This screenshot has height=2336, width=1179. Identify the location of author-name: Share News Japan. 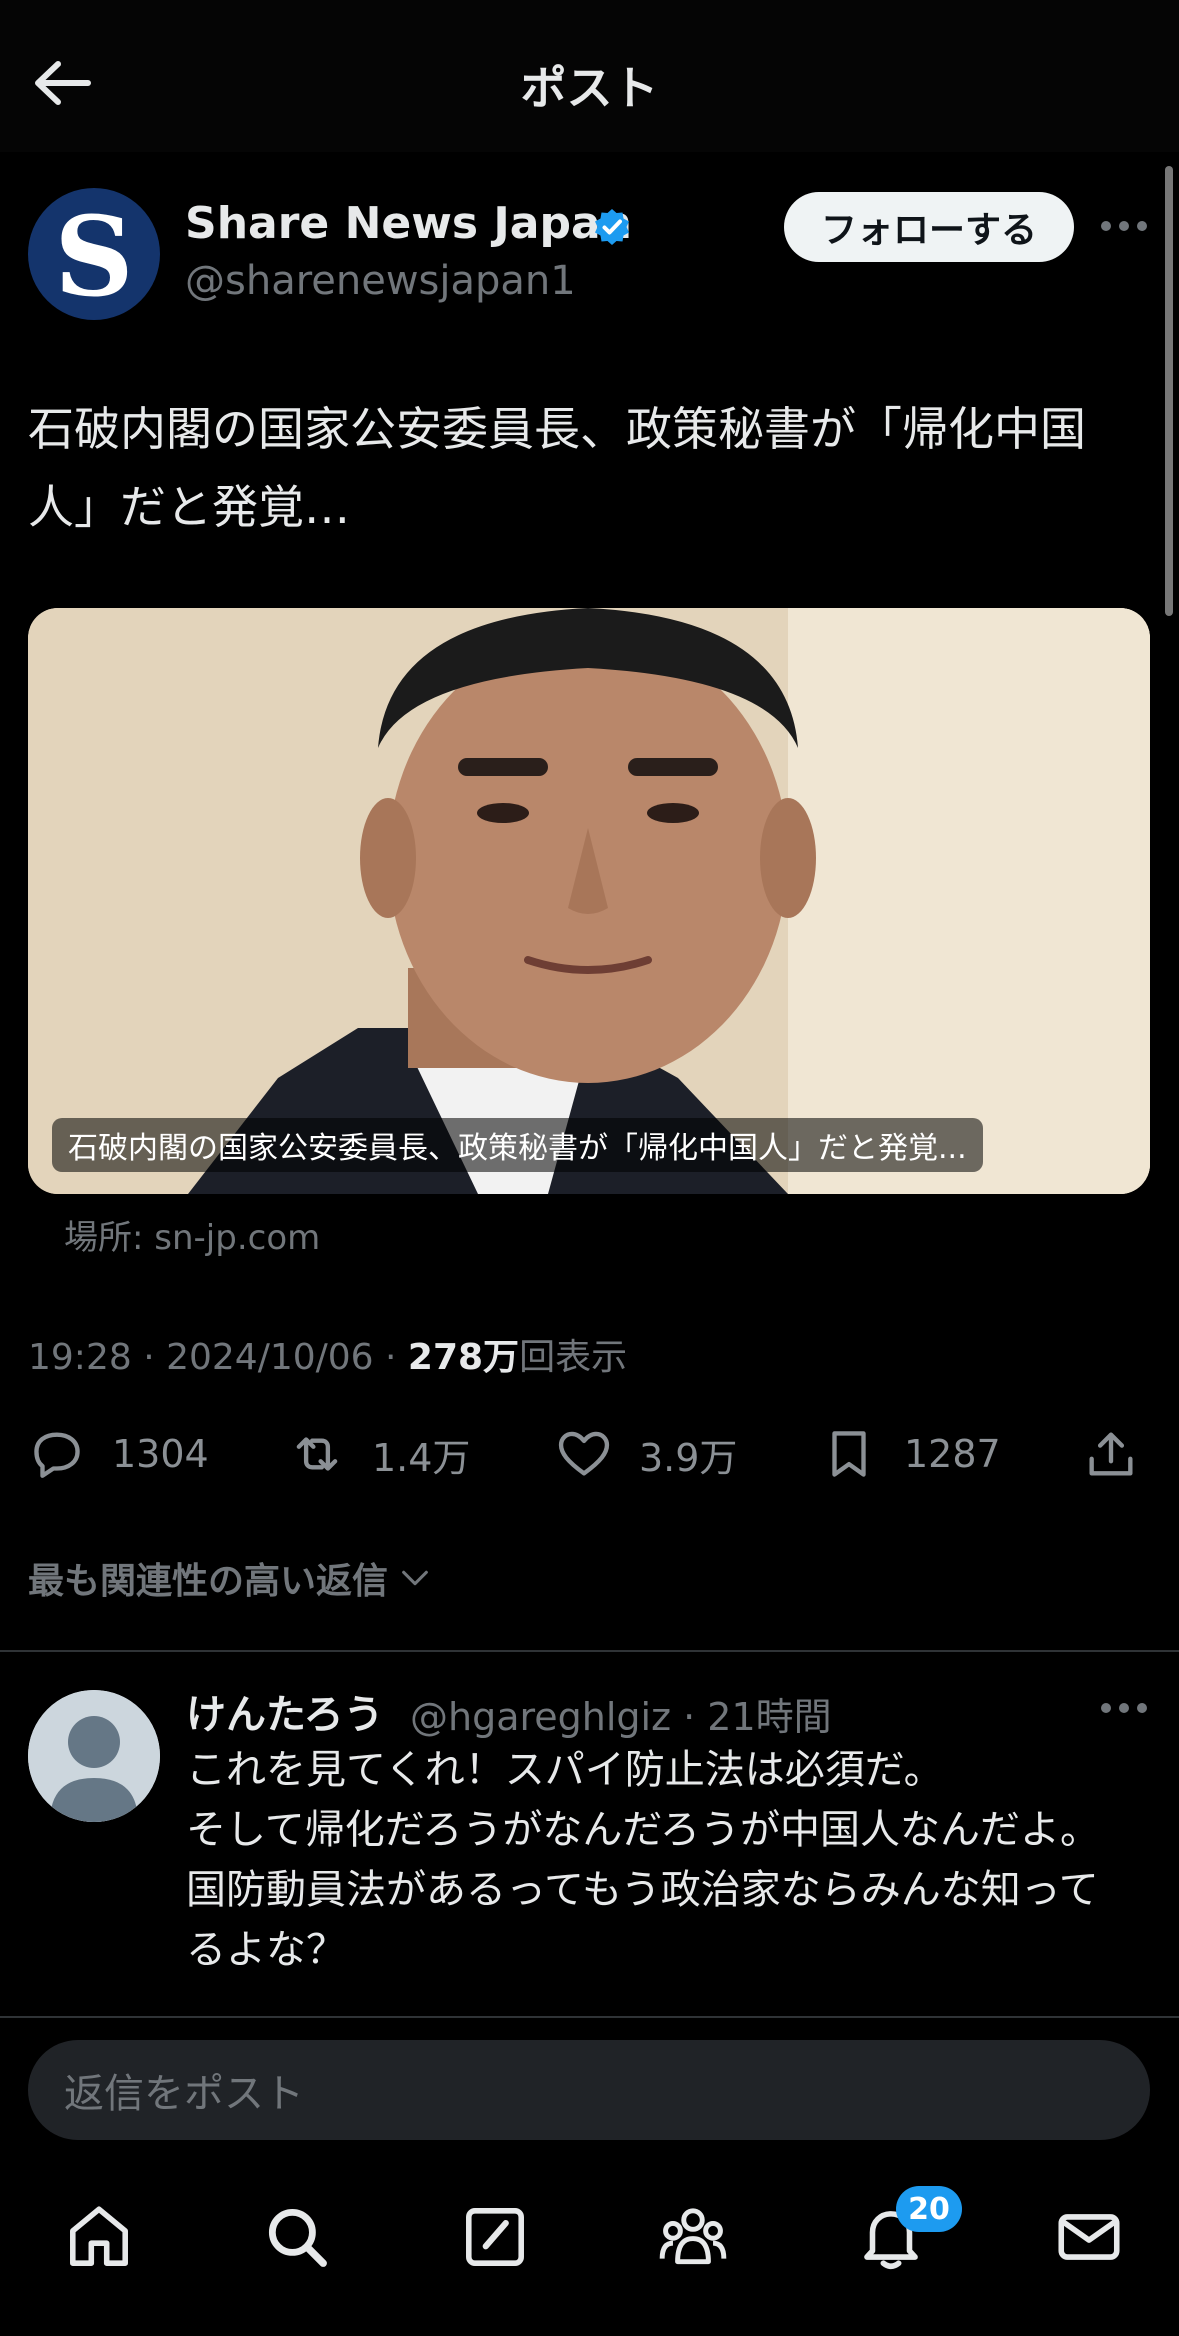
(408, 223).